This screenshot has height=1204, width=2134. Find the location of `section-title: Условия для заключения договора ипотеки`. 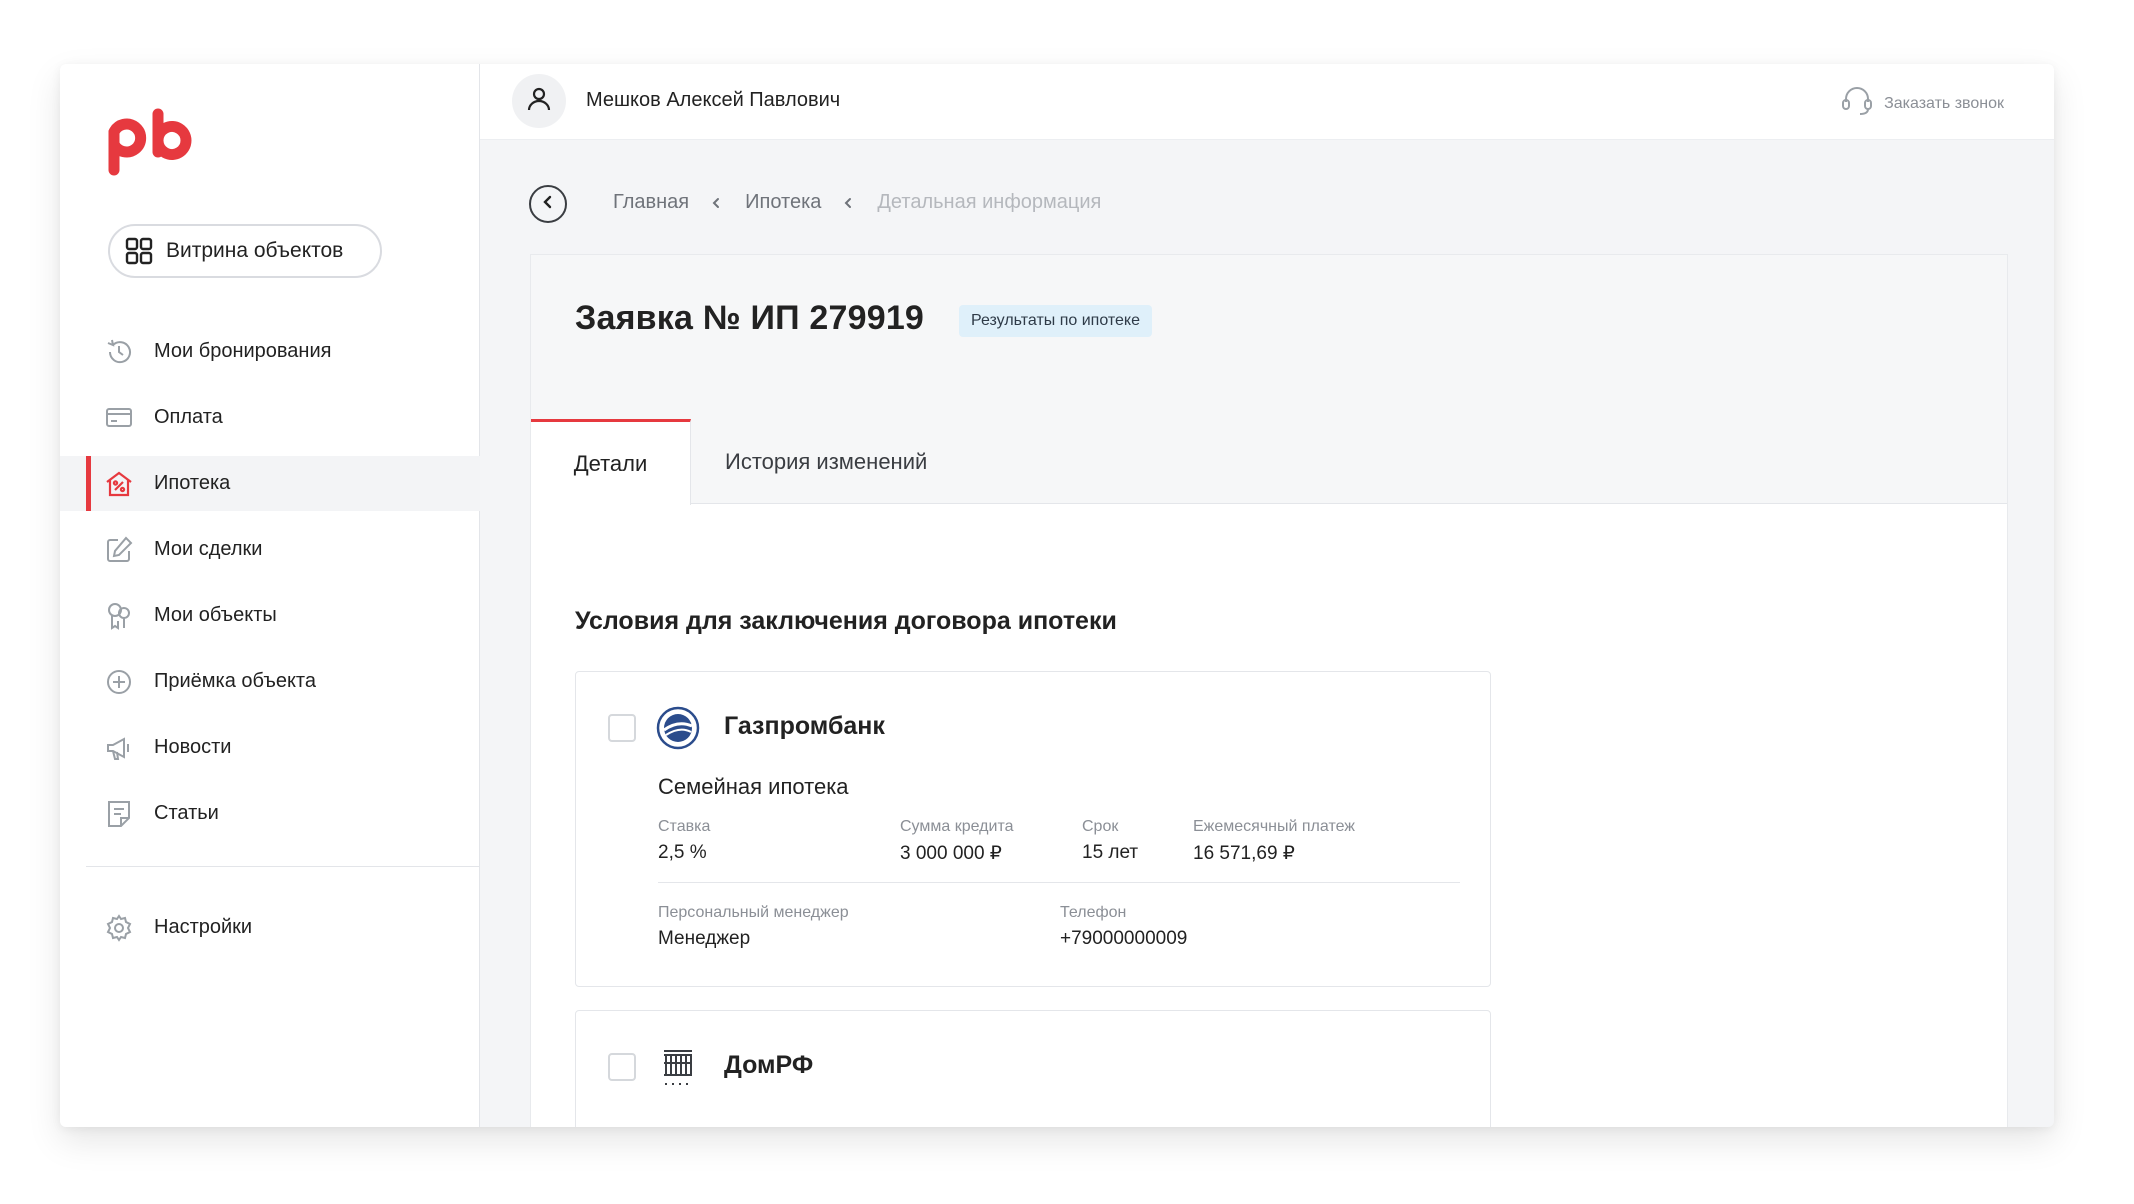

section-title: Условия для заключения договора ипотеки is located at coordinates (846, 621).